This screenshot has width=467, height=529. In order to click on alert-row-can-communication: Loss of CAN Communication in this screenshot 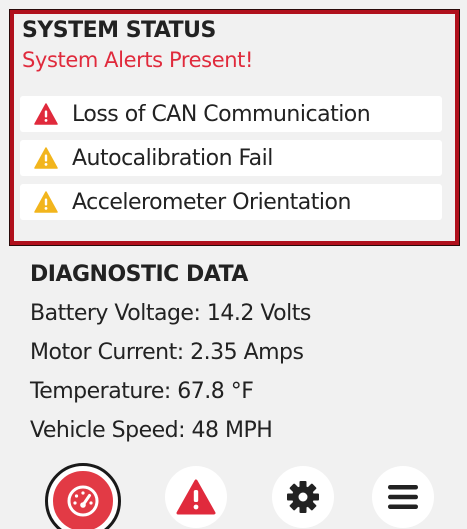, I will do `click(231, 114)`.